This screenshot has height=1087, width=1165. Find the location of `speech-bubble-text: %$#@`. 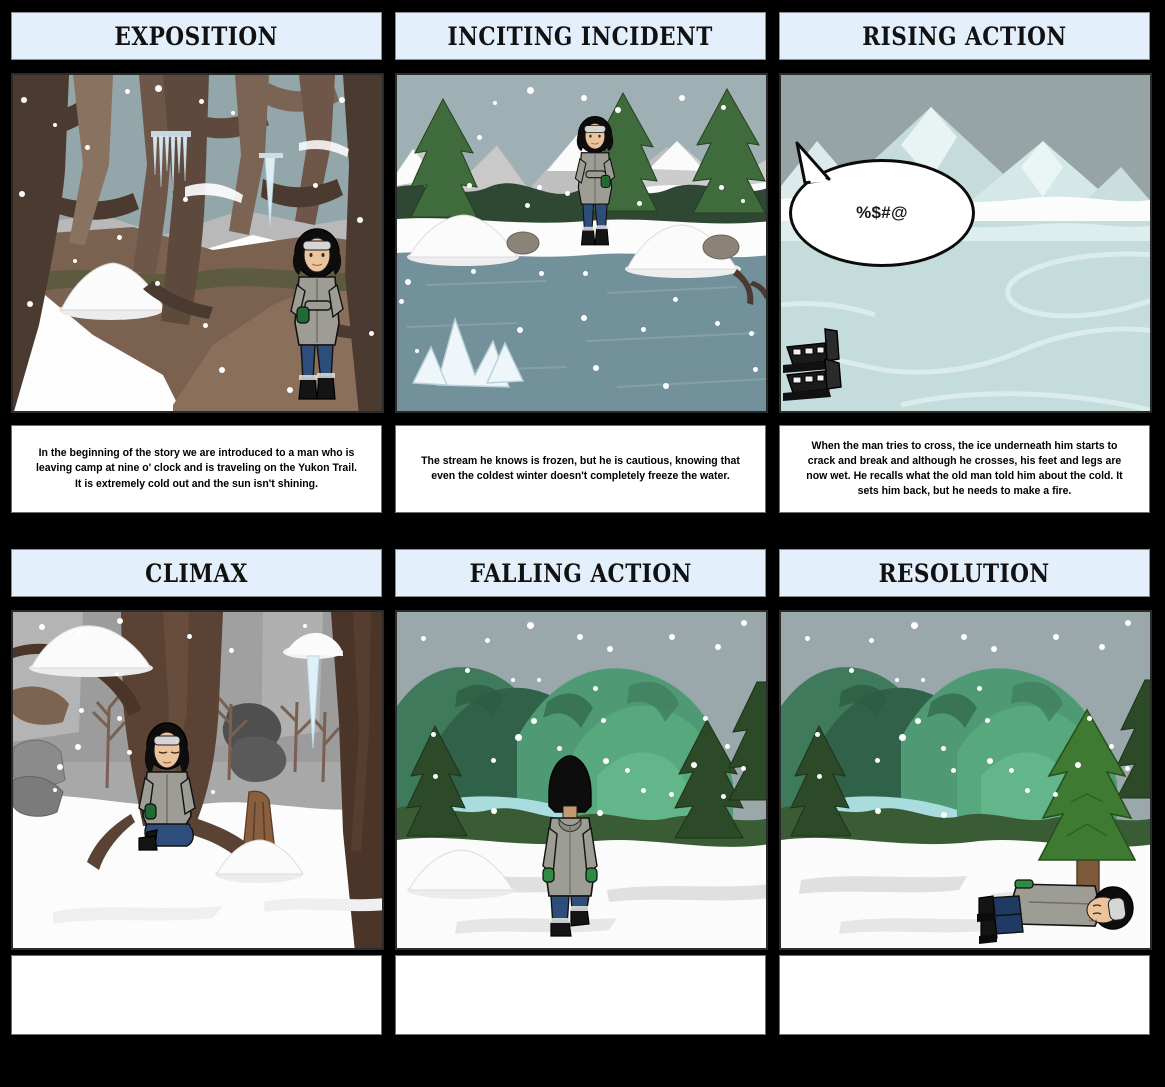

speech-bubble-text: %$#@ is located at coordinates (882, 212).